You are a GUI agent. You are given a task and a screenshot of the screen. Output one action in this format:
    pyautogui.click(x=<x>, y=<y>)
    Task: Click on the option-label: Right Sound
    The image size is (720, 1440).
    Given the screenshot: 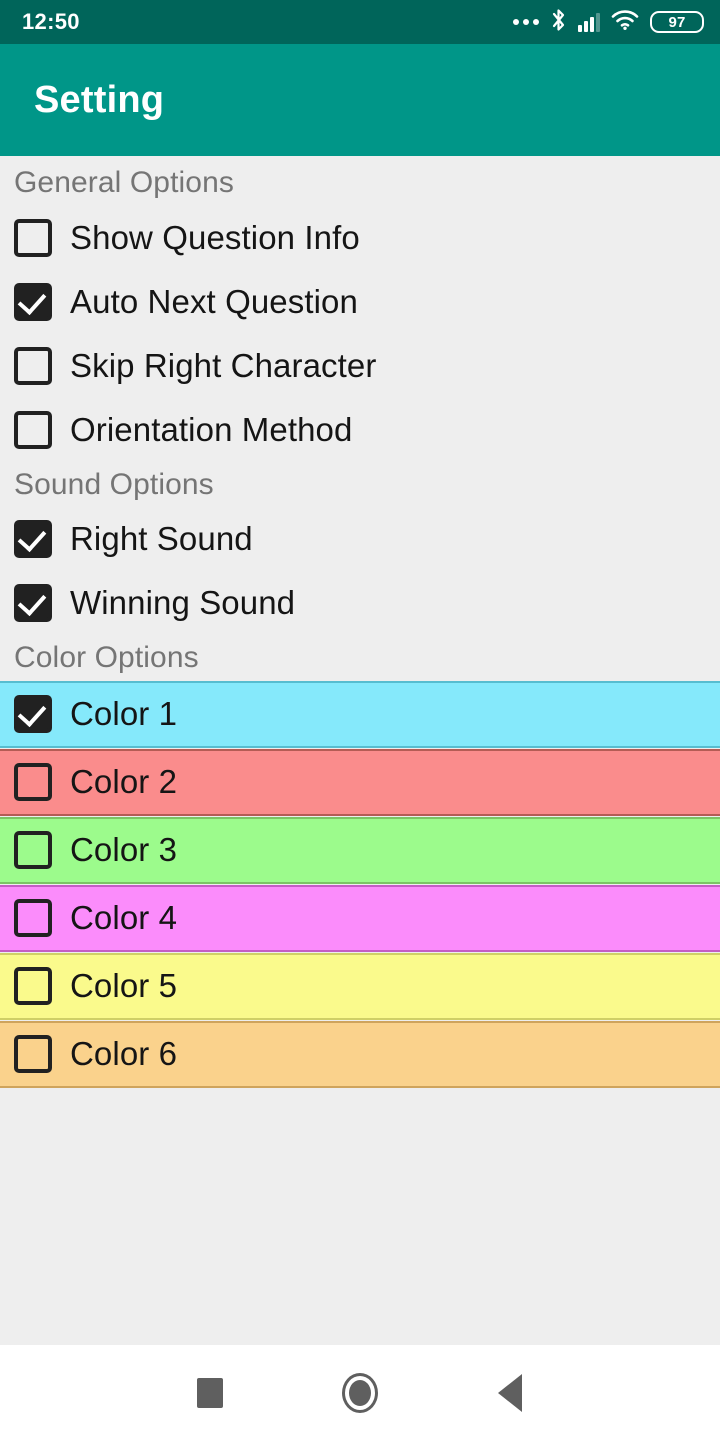 What is the action you would take?
    pyautogui.click(x=161, y=539)
    